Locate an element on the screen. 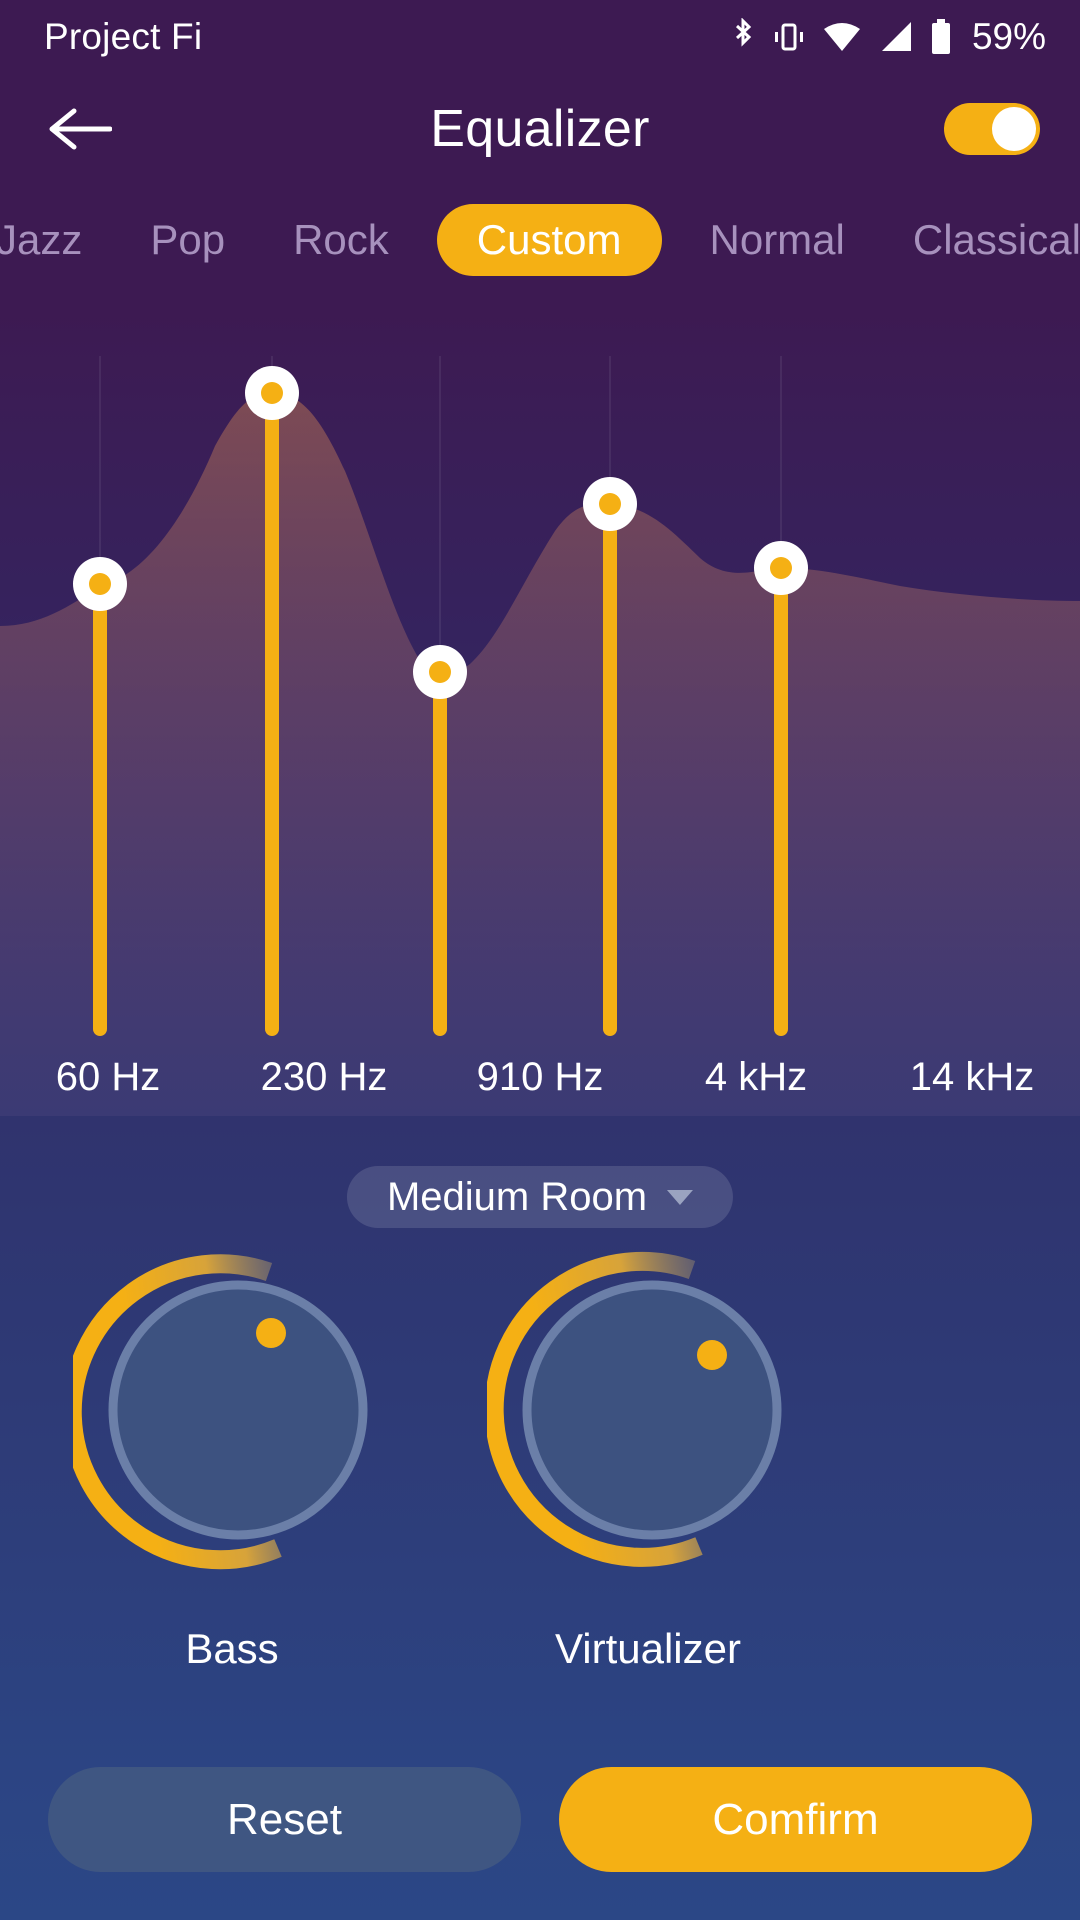  bass-knob-indicator is located at coordinates (271, 1333).